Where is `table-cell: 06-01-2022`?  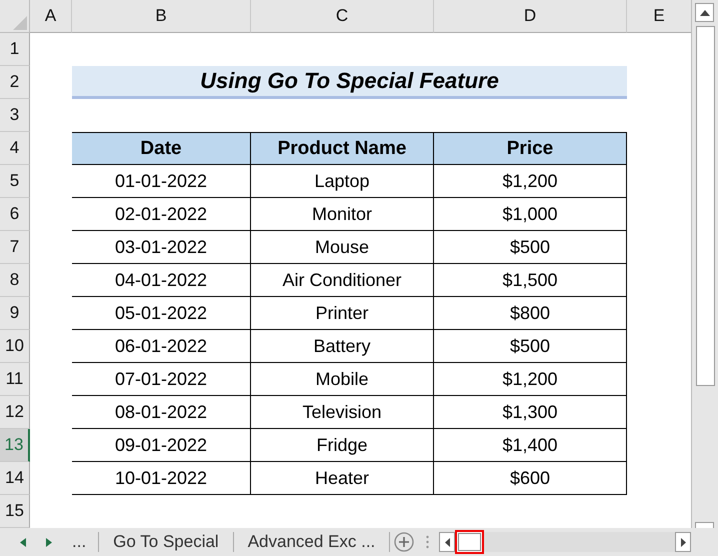
table-cell: 06-01-2022 is located at coordinates (161, 346).